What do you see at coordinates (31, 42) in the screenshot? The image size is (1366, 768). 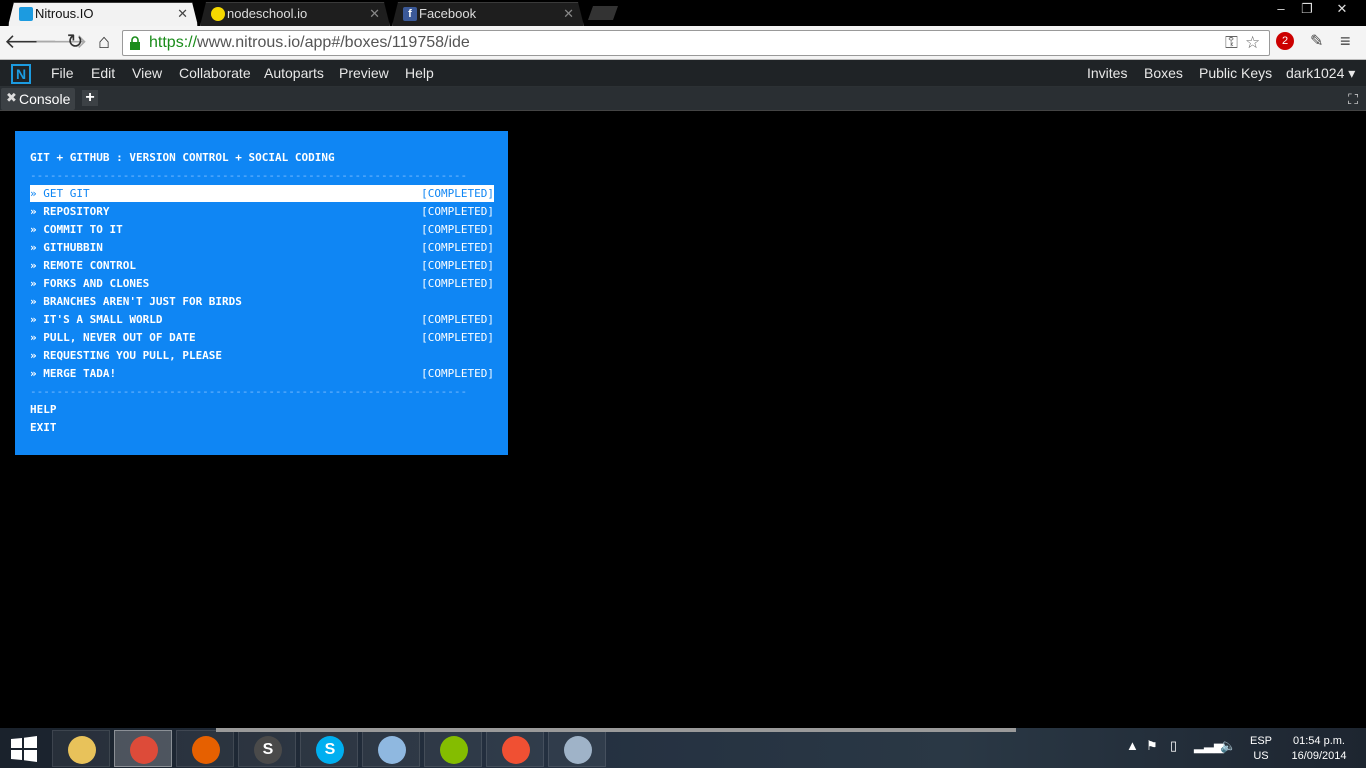 I see `back-arrow-icon: 🡐` at bounding box center [31, 42].